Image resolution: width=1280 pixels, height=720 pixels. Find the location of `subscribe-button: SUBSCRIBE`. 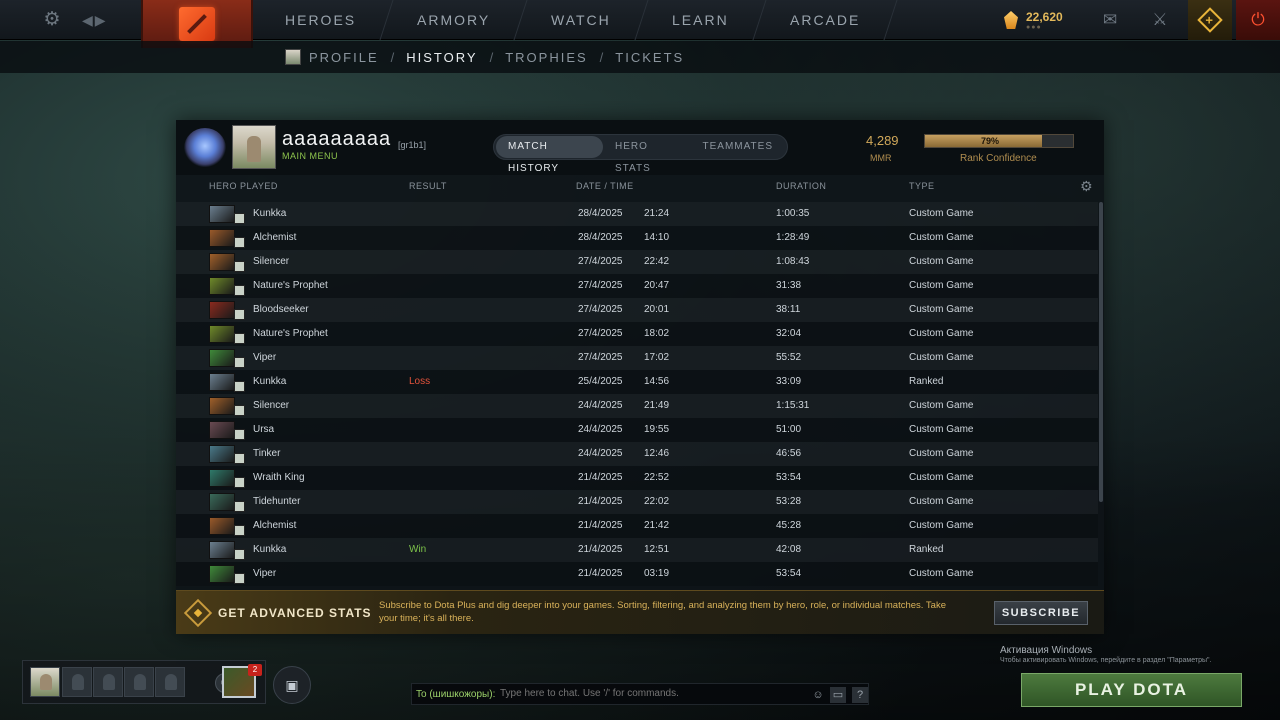

subscribe-button: SUBSCRIBE is located at coordinates (1041, 613).